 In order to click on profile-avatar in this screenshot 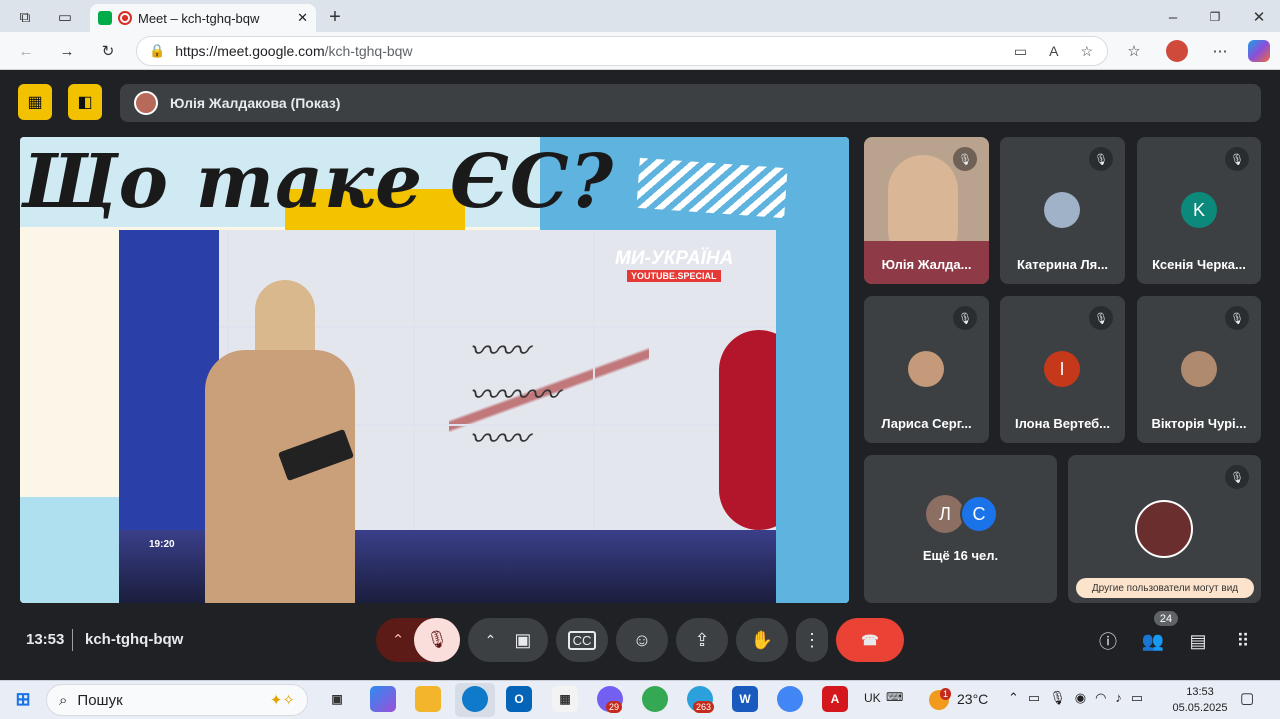, I will do `click(1177, 51)`.